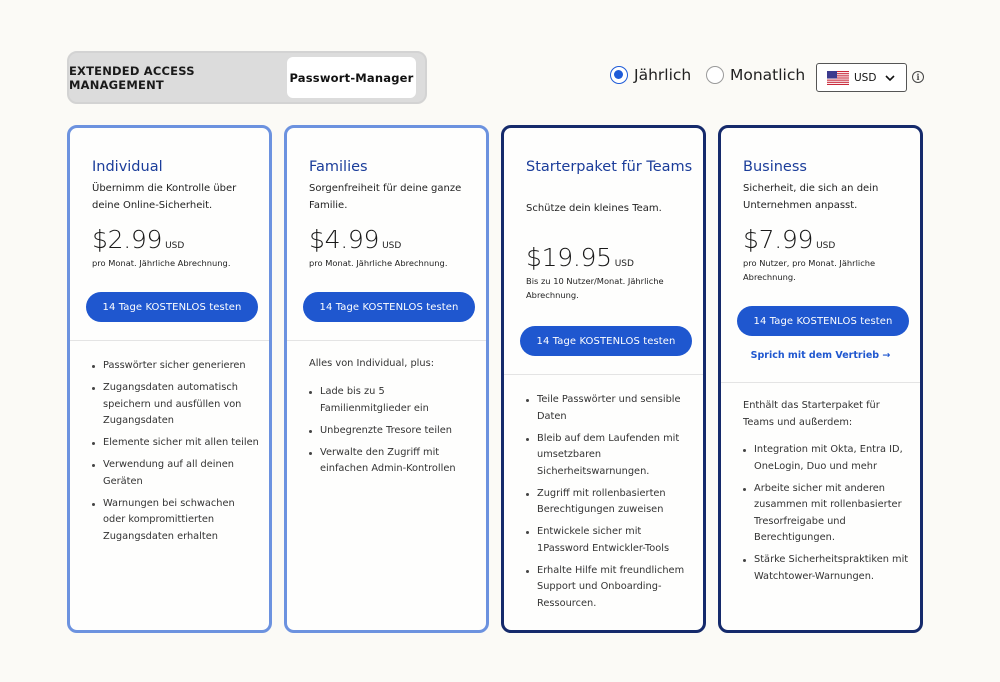 The image size is (1000, 682). I want to click on plan-price: $7.99, so click(778, 239).